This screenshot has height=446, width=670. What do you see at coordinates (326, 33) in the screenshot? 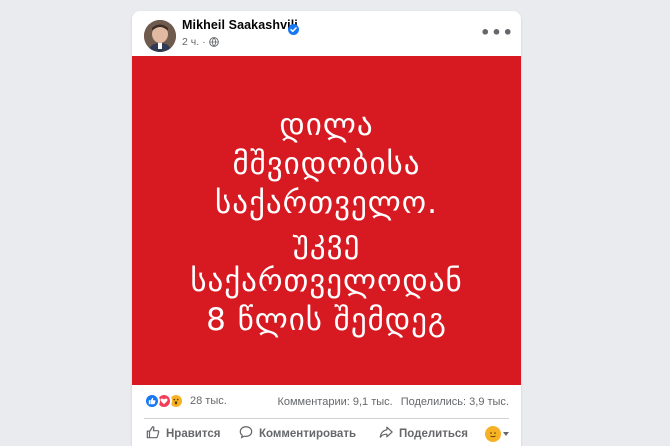
I see `post-header: Mikheil Saakashvili 2 ч. · •••` at bounding box center [326, 33].